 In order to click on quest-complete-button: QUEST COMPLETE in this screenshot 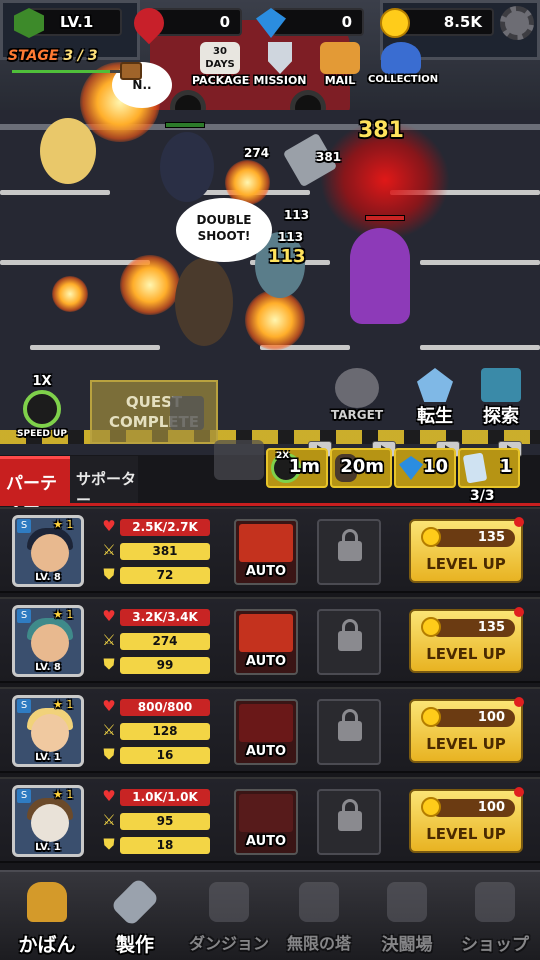, I will do `click(154, 412)`.